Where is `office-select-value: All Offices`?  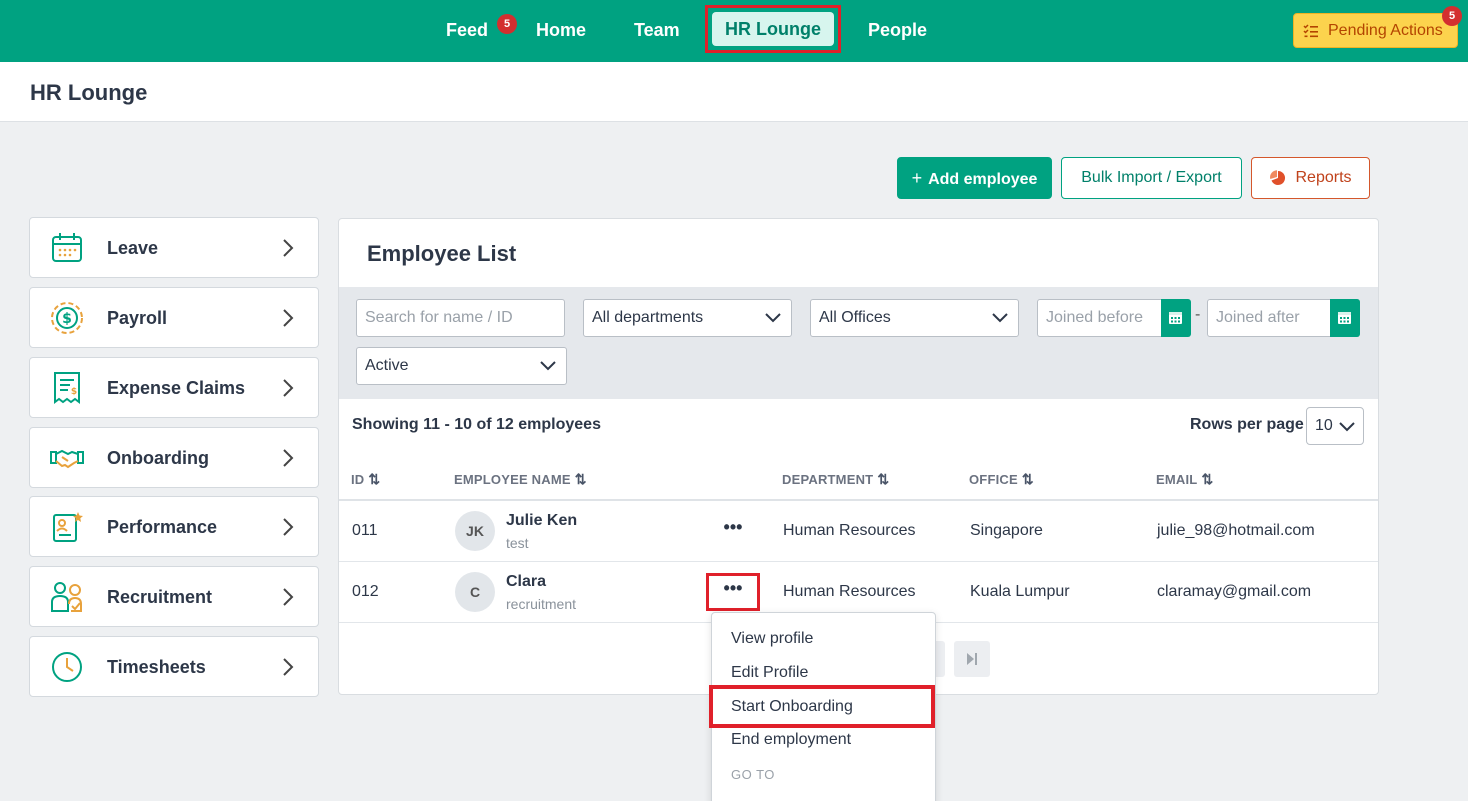
office-select-value: All Offices is located at coordinates (855, 317).